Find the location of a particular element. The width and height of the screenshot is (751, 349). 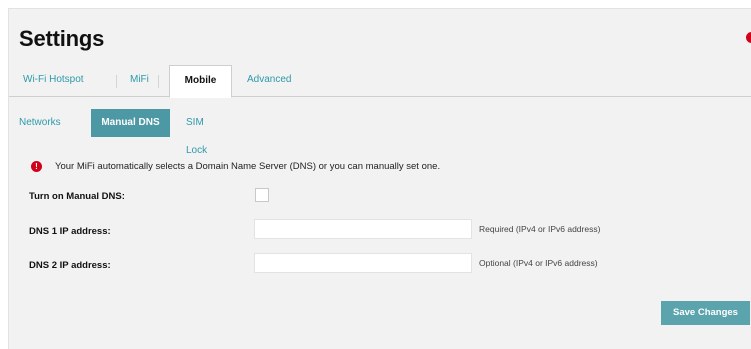

subtab-manual-dns: Manual DNS is located at coordinates (130, 123).